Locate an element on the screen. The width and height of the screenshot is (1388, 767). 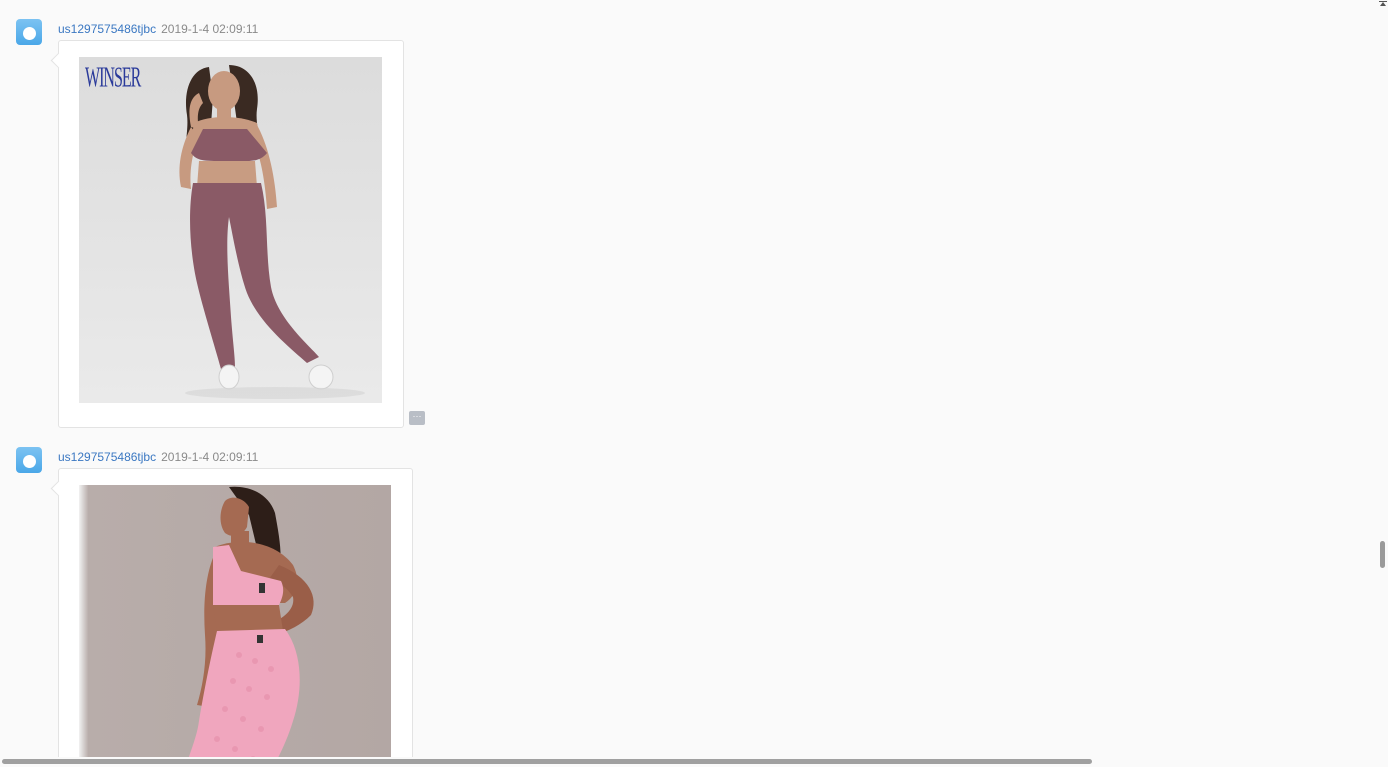
scroll-up-arrow-icon is located at coordinates (1383, 4).